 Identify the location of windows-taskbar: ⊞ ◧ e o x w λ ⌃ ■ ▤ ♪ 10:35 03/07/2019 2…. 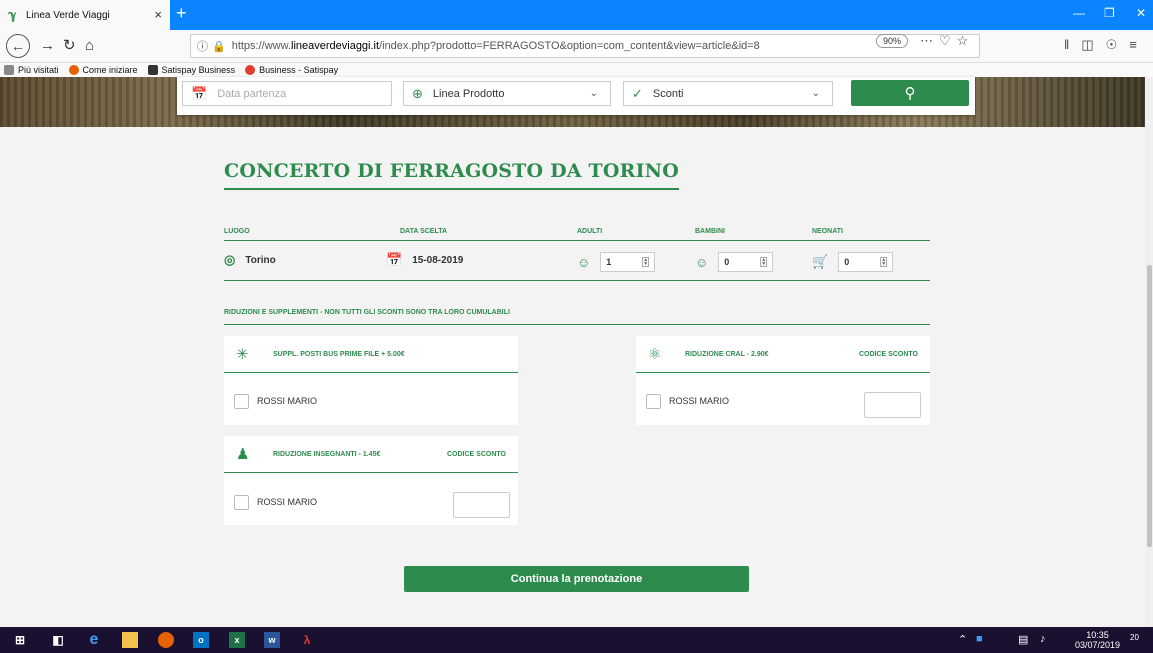
(576, 640).